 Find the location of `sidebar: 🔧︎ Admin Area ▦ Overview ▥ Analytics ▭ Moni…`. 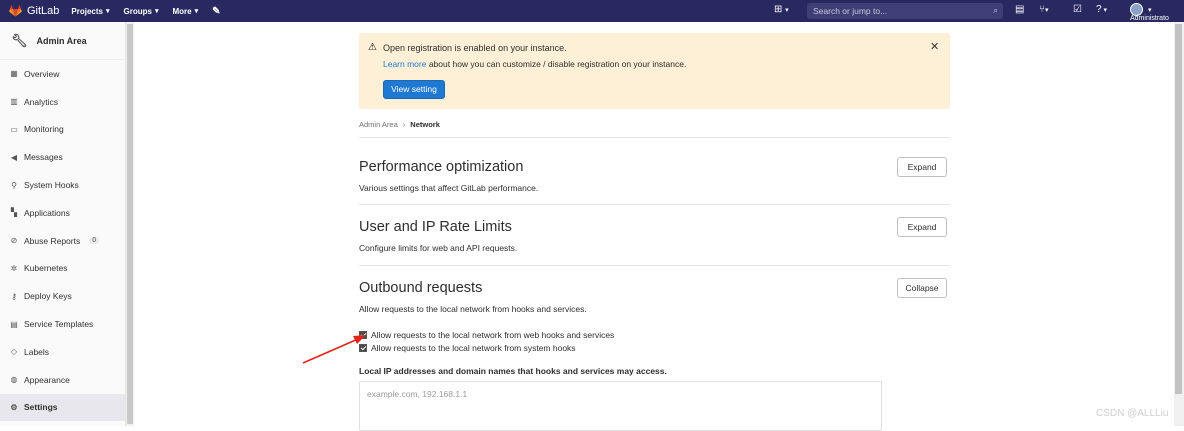

sidebar: 🔧︎ Admin Area ▦ Overview ▥ Analytics ▭ Moni… is located at coordinates (63, 224).